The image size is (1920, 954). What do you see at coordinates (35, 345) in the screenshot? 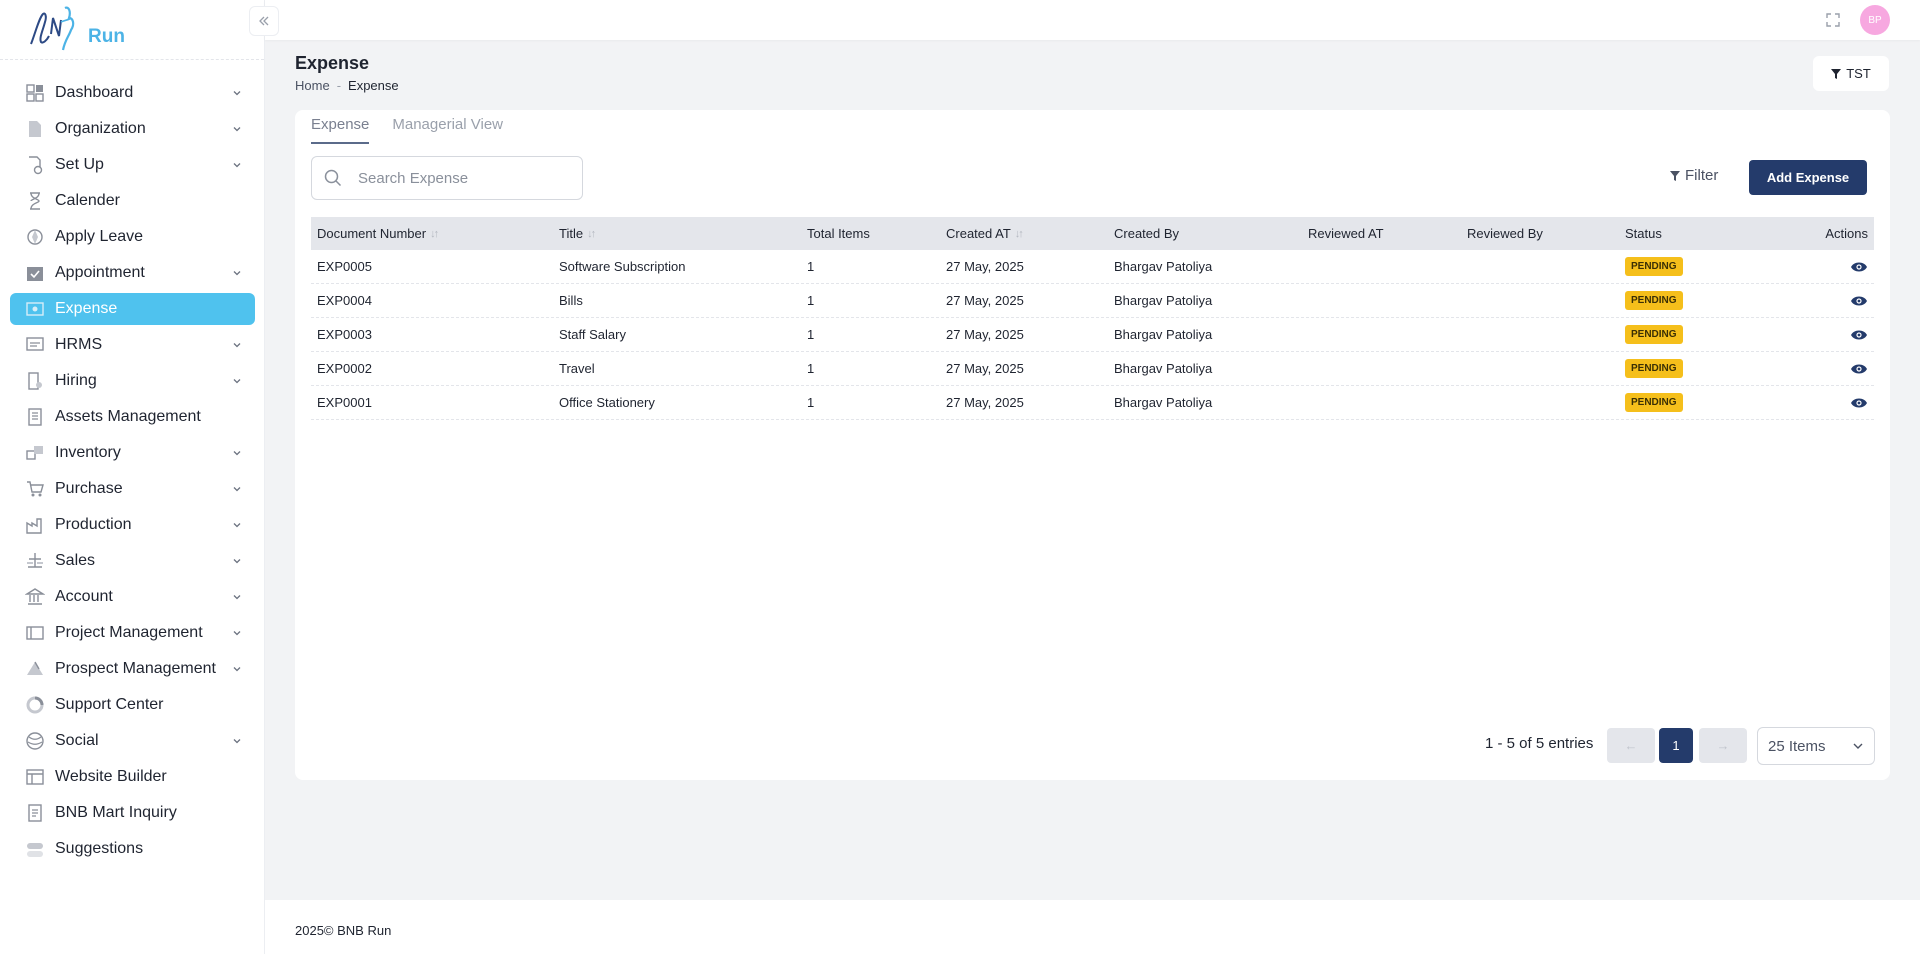
I see `hrms-icon` at bounding box center [35, 345].